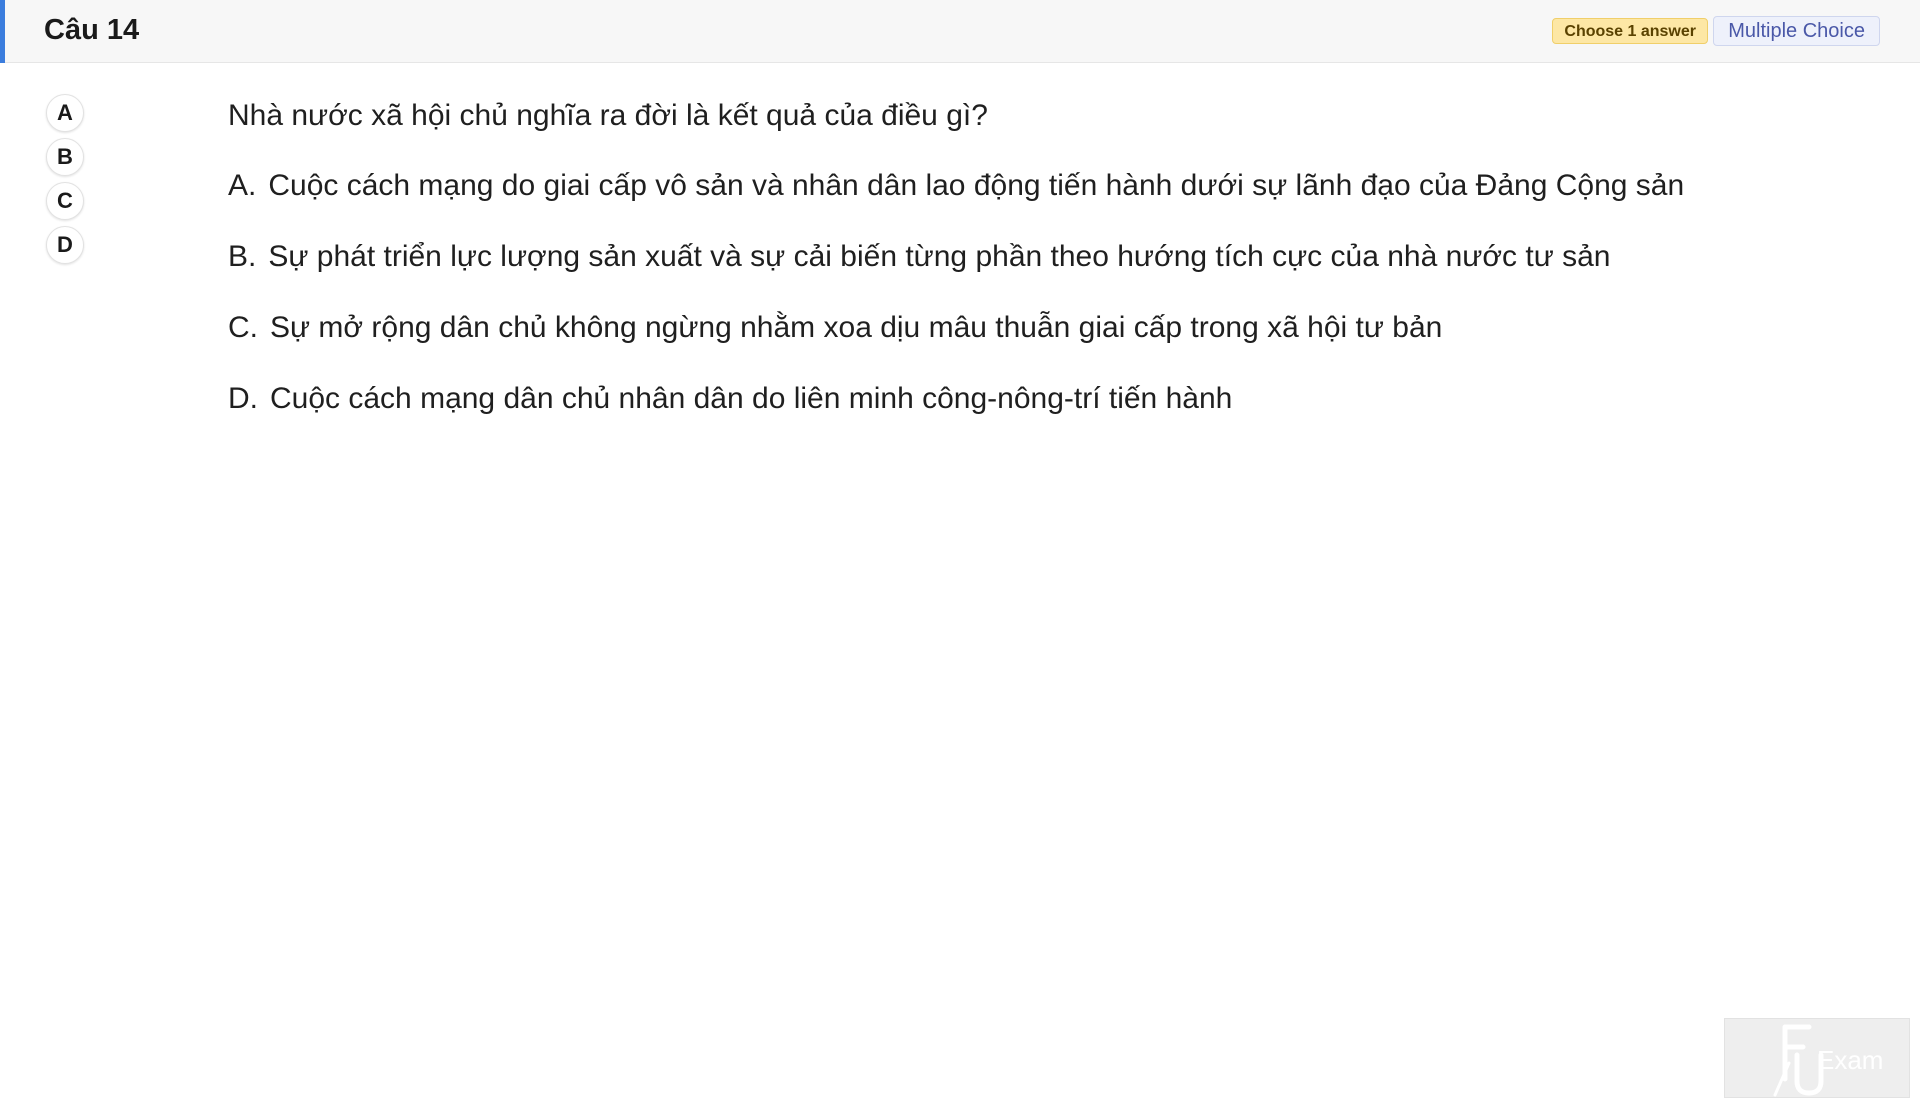 Image resolution: width=1920 pixels, height=1108 pixels. Describe the element at coordinates (1850, 1060) in the screenshot. I see `watermark-text: Exam` at that location.